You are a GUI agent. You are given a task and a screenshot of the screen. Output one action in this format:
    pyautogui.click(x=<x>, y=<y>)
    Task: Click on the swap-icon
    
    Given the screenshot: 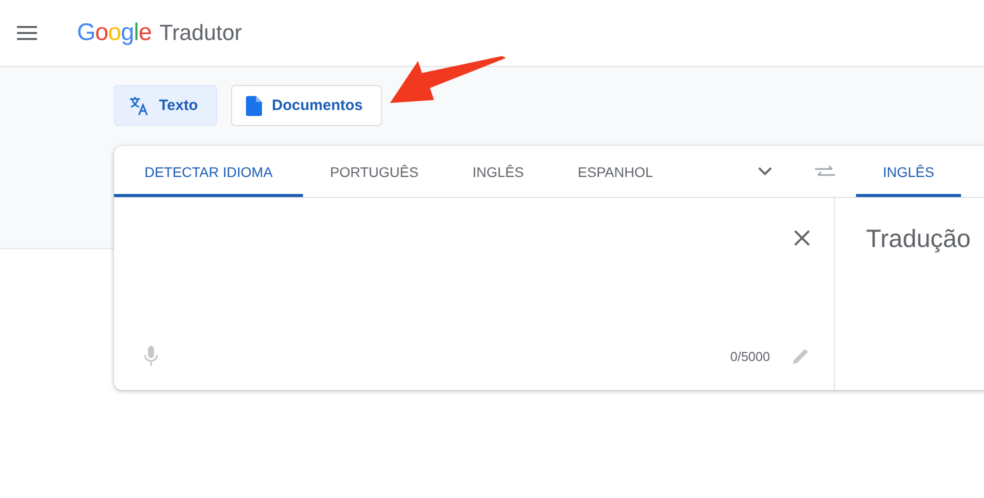 What is the action you would take?
    pyautogui.click(x=825, y=171)
    